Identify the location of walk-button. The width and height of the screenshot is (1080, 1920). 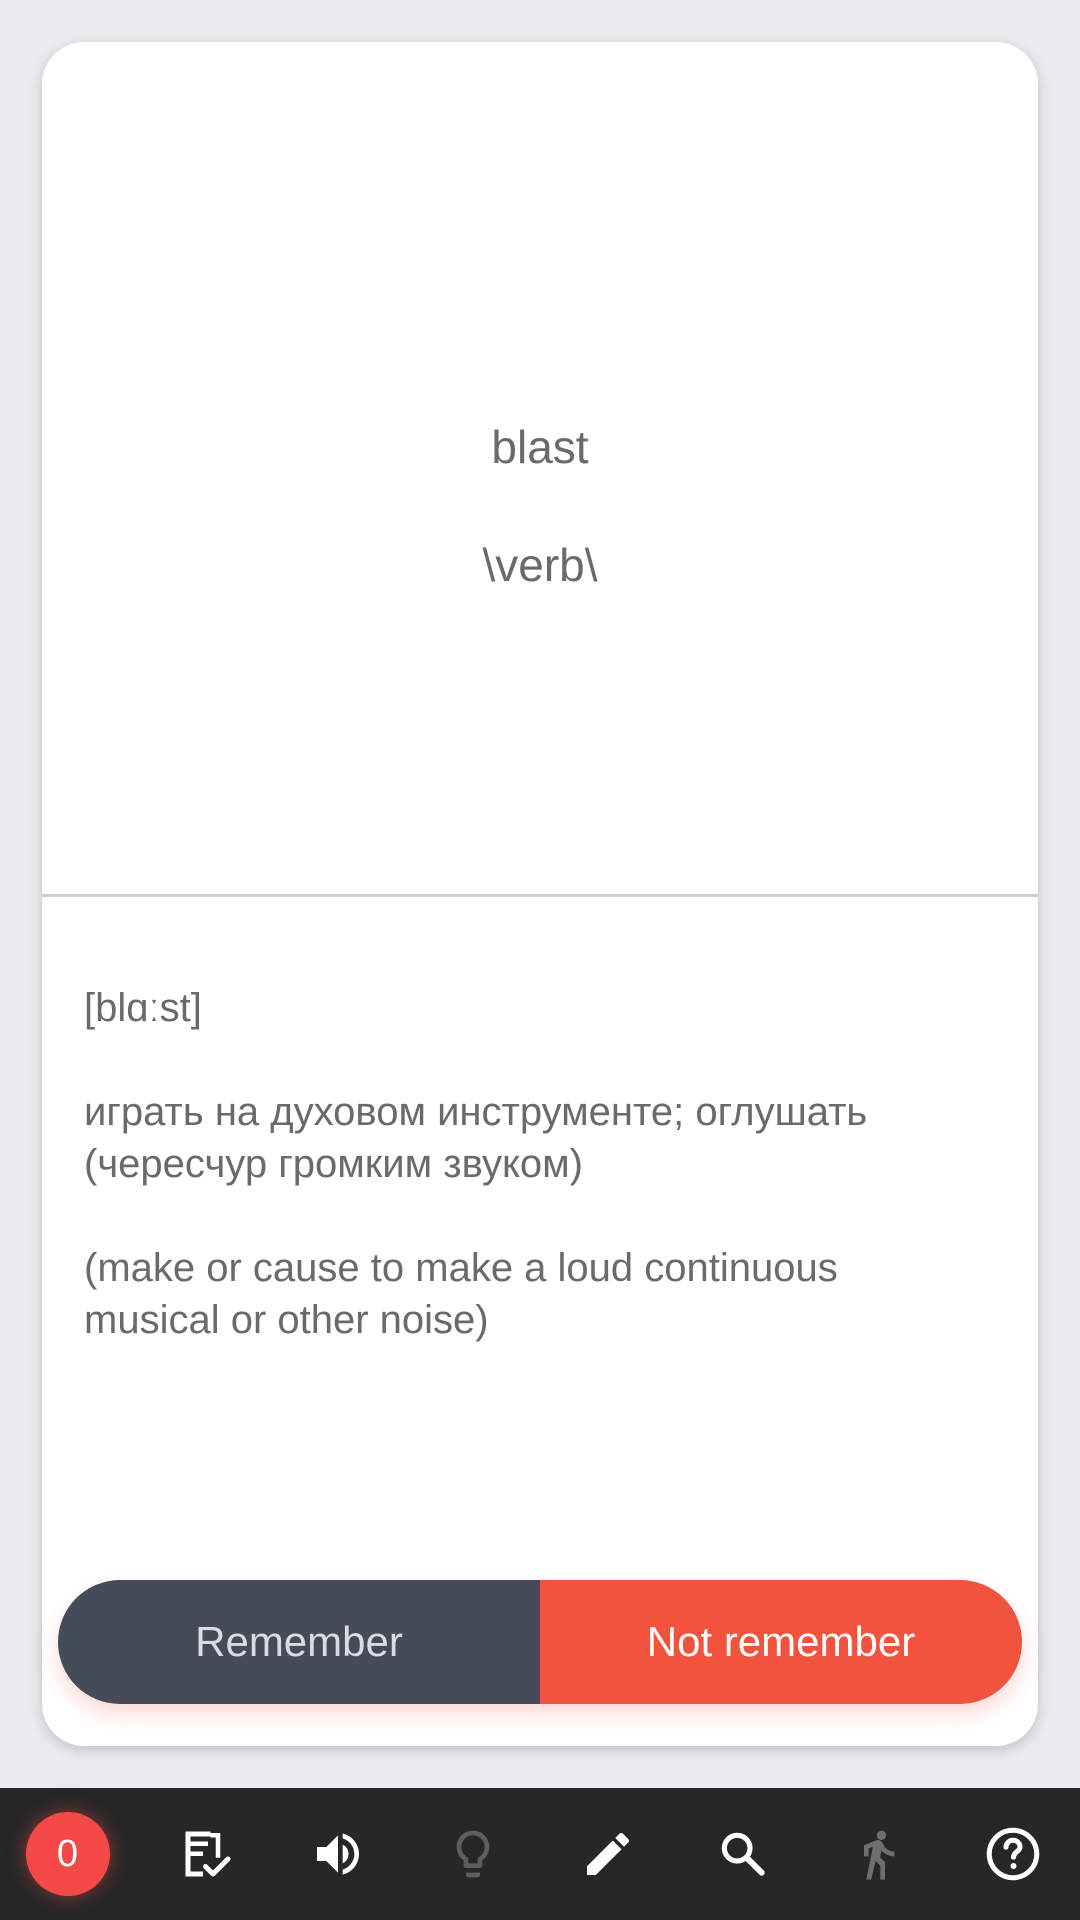
(878, 1854).